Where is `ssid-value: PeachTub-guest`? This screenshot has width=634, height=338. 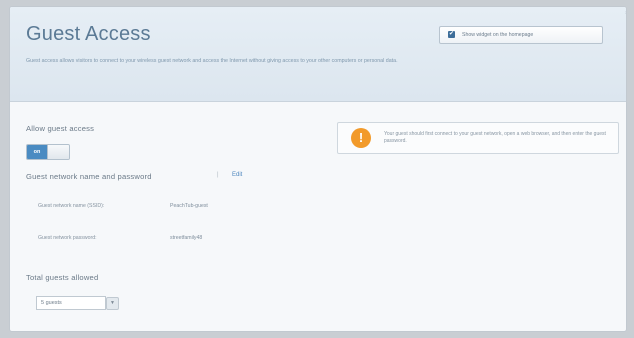 ssid-value: PeachTub-guest is located at coordinates (189, 206).